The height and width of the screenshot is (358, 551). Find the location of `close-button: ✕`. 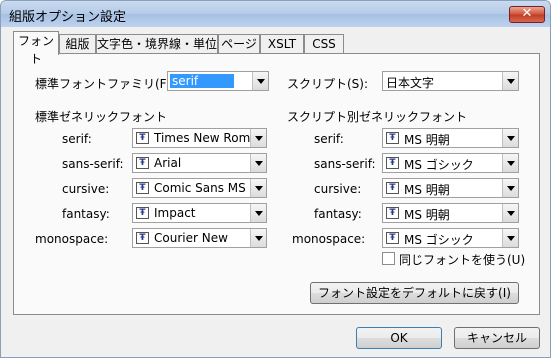

close-button: ✕ is located at coordinates (527, 14).